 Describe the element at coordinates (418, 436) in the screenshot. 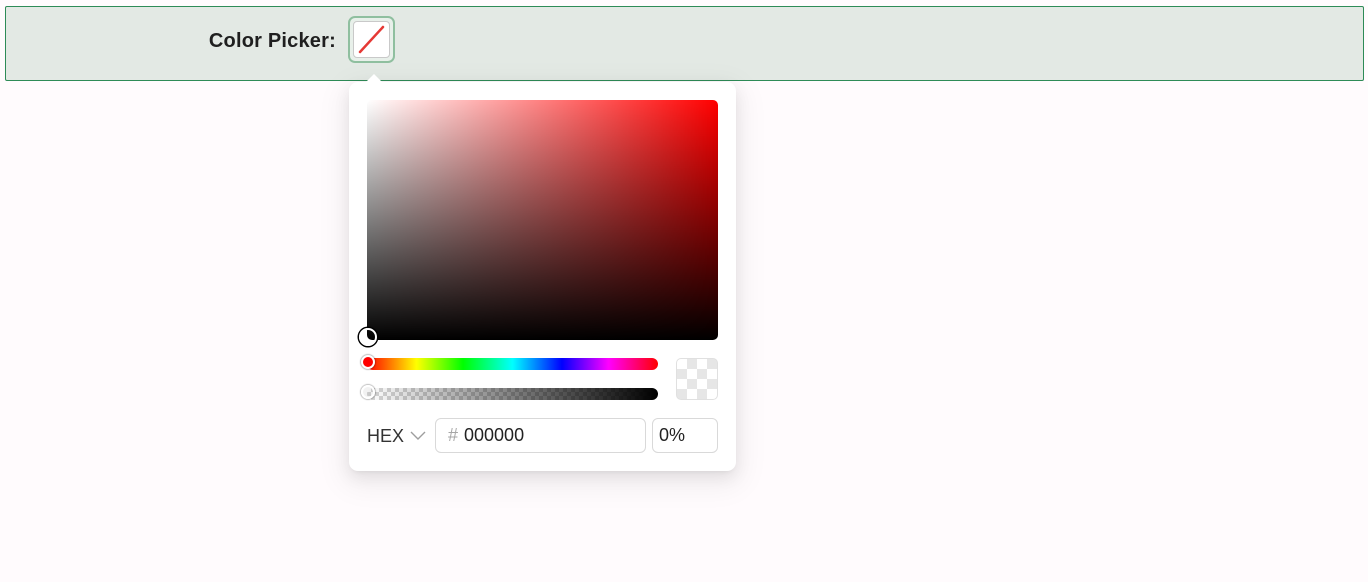

I see `chevron-down-icon` at that location.